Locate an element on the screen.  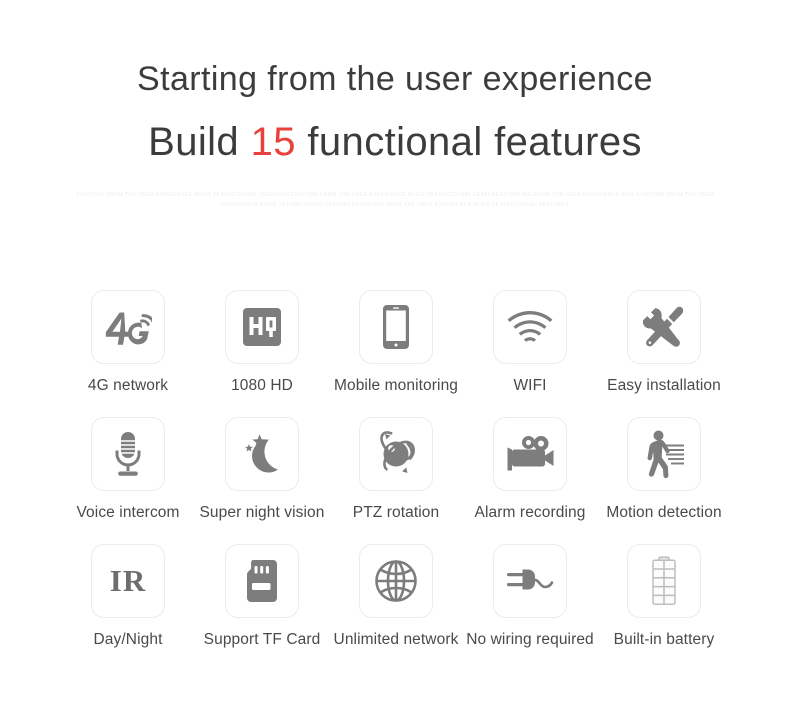
wifi-icon is located at coordinates (530, 326).